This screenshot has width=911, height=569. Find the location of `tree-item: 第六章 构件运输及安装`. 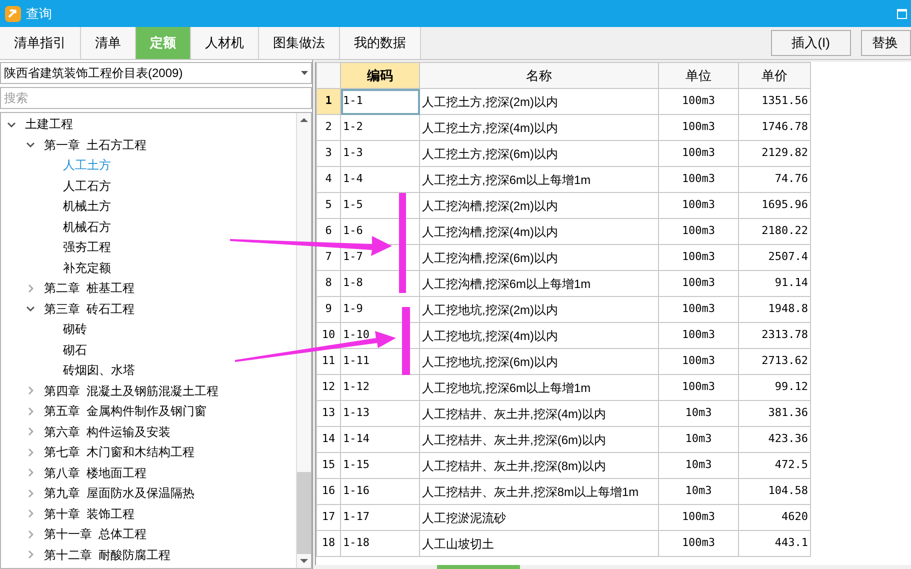

tree-item: 第六章 构件运输及安装 is located at coordinates (107, 431).